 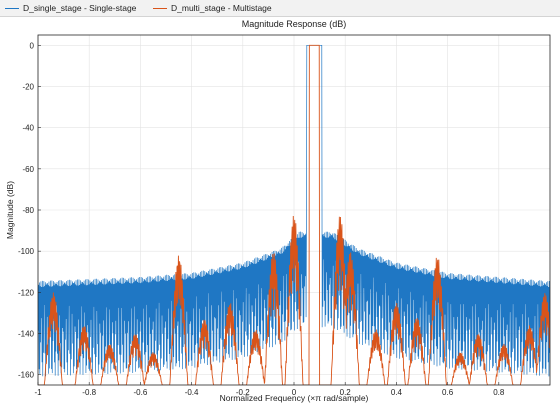 What do you see at coordinates (26, 251) in the screenshot?
I see `y-tick-label: -100` at bounding box center [26, 251].